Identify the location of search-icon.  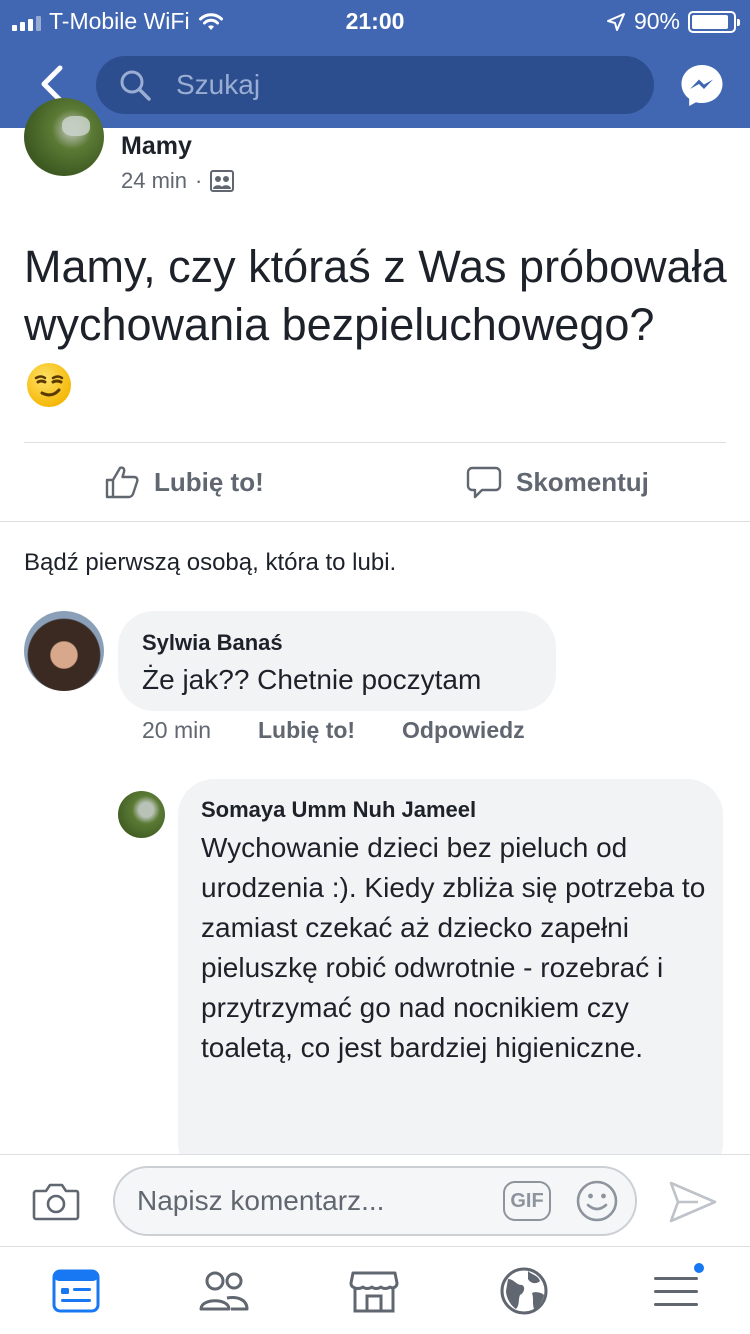
(135, 85).